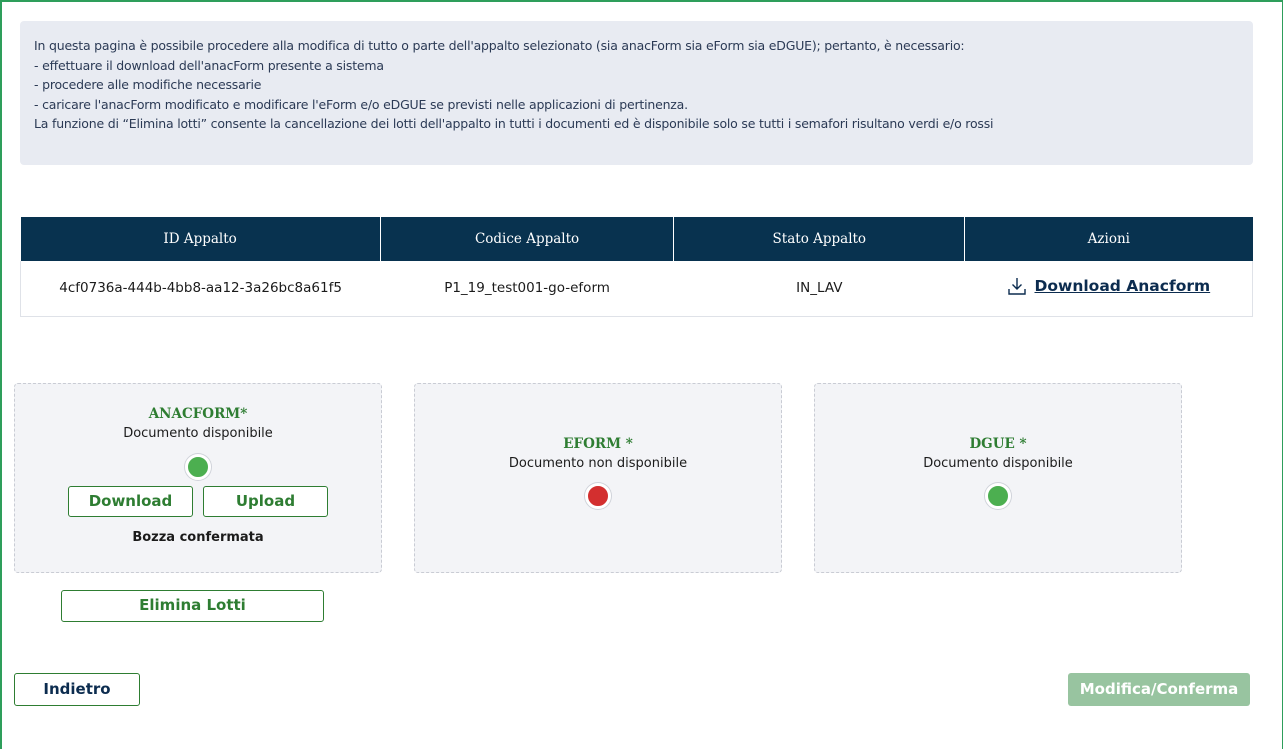 The width and height of the screenshot is (1283, 749). I want to click on info-line: - procedere alle modifiche necessarie, so click(148, 84).